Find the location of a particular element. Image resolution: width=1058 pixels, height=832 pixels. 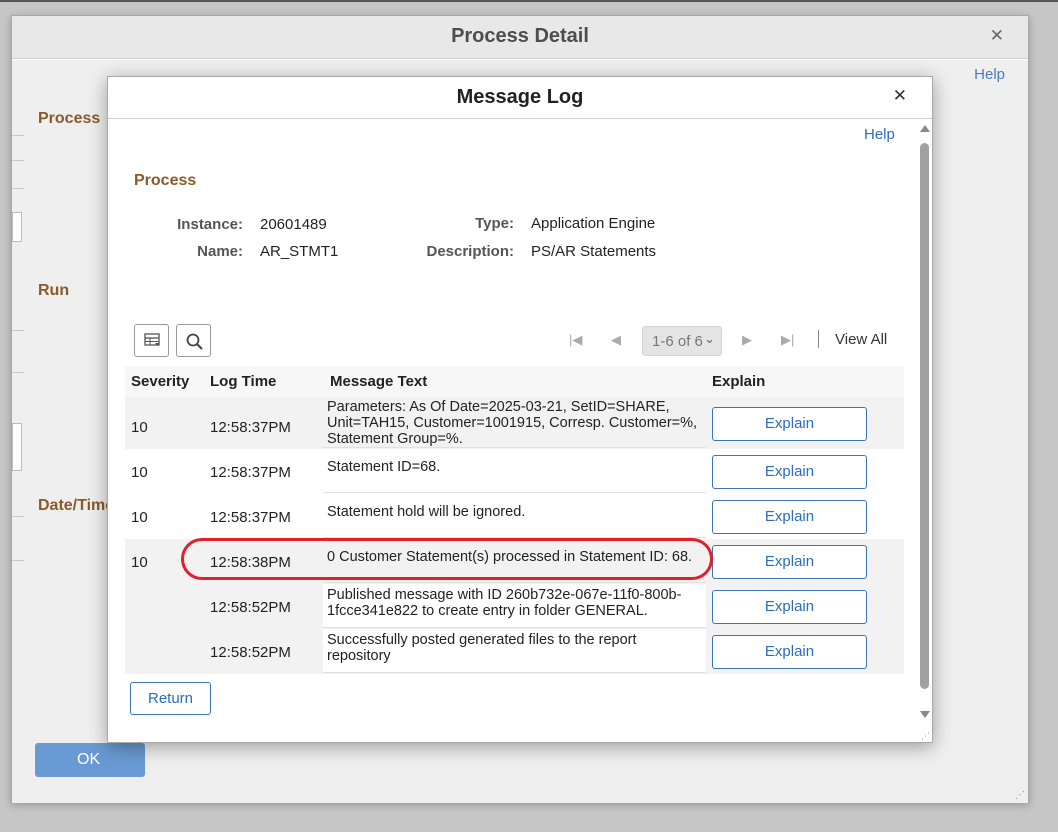

description-value: PS/AR Statements is located at coordinates (594, 251).